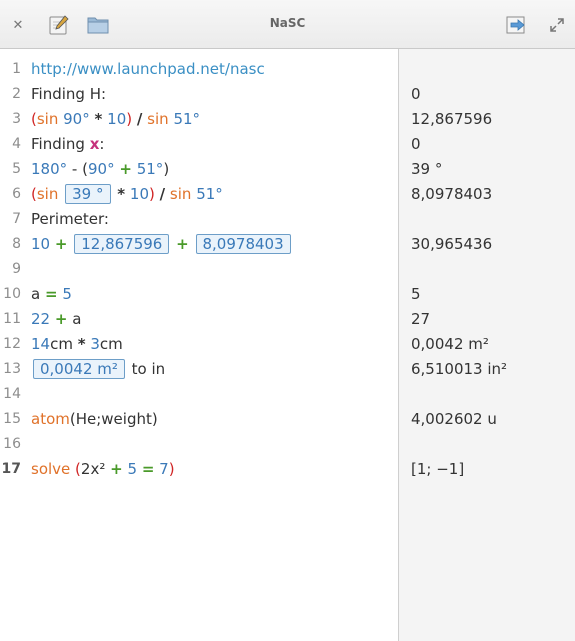  What do you see at coordinates (164, 469) in the screenshot?
I see `number: 7` at bounding box center [164, 469].